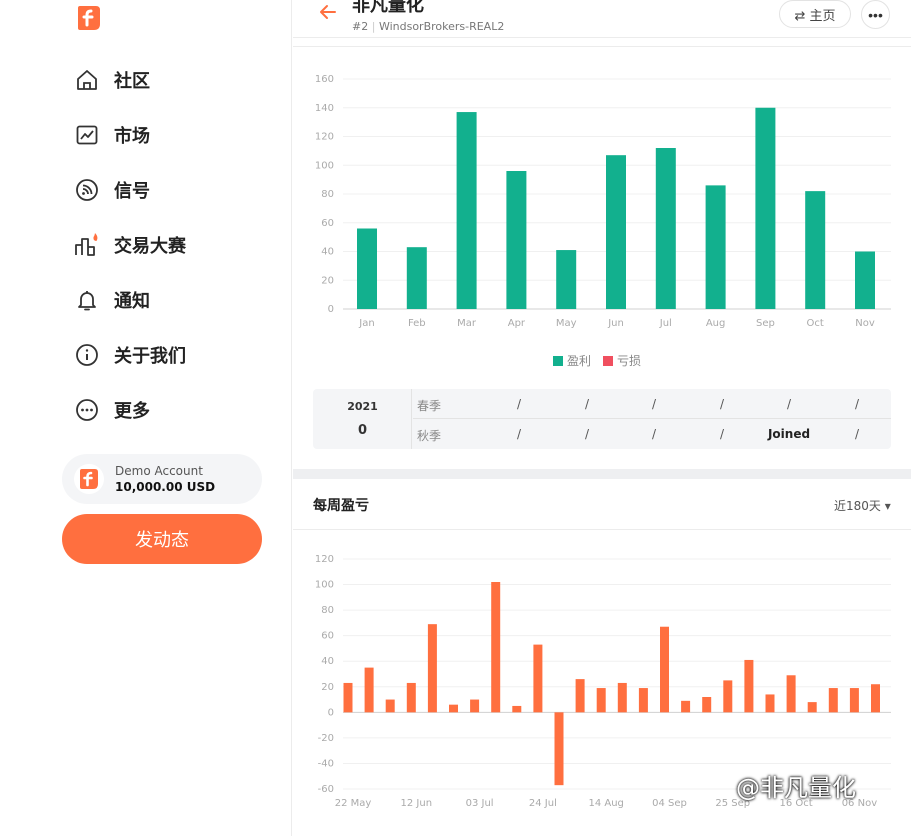  Describe the element at coordinates (716, 323) in the screenshot. I see `x-tick-label: Aug` at that location.